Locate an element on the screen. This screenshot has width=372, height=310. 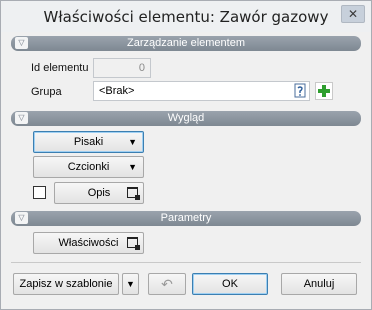
section-title-appearance: Wygląd is located at coordinates (186, 118).